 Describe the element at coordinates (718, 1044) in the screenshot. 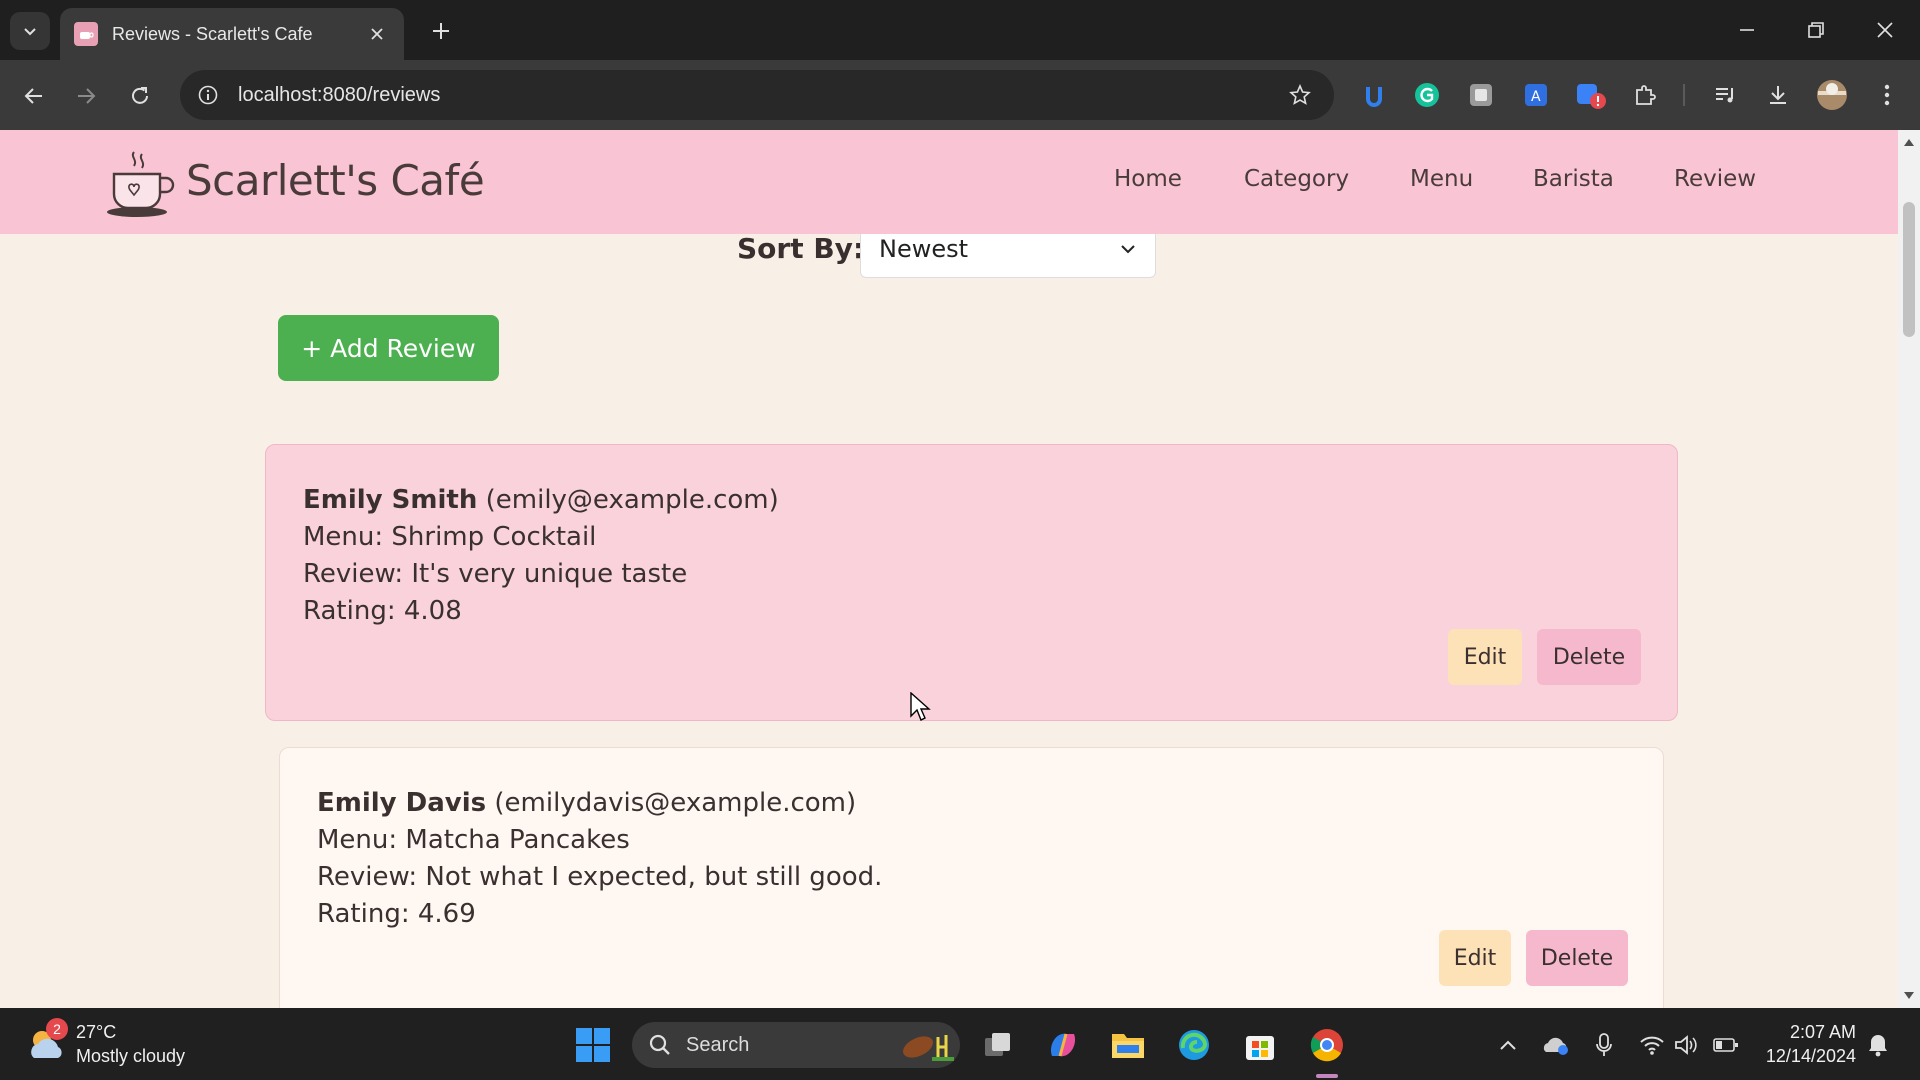

I see `search-label: Search` at that location.